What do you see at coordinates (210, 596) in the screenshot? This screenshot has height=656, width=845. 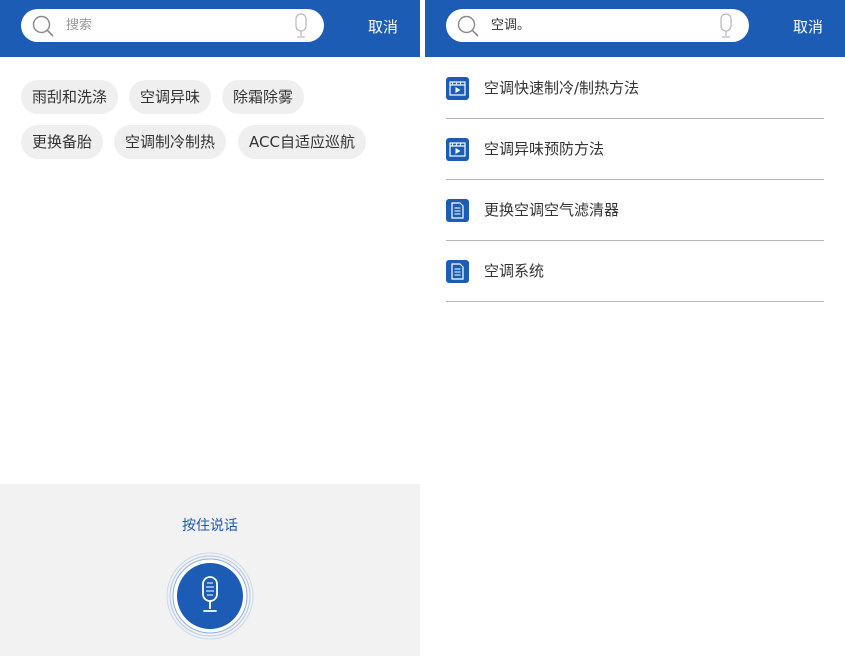 I see `hold-to-speak-button` at bounding box center [210, 596].